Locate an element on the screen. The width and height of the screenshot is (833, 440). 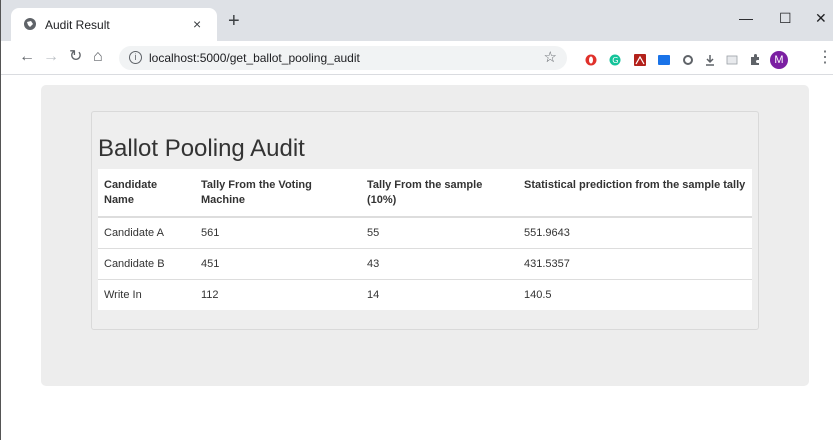
table-cell: 551.9643 is located at coordinates (547, 233).